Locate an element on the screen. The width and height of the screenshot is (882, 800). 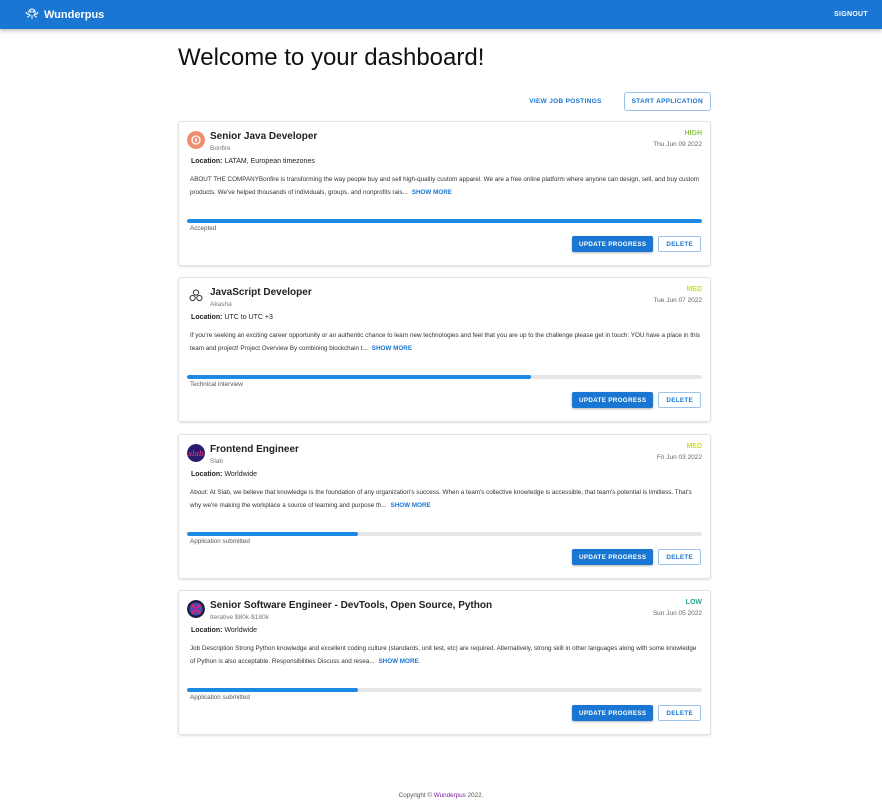
job-title: Senior Java Developer is located at coordinates (263, 136).